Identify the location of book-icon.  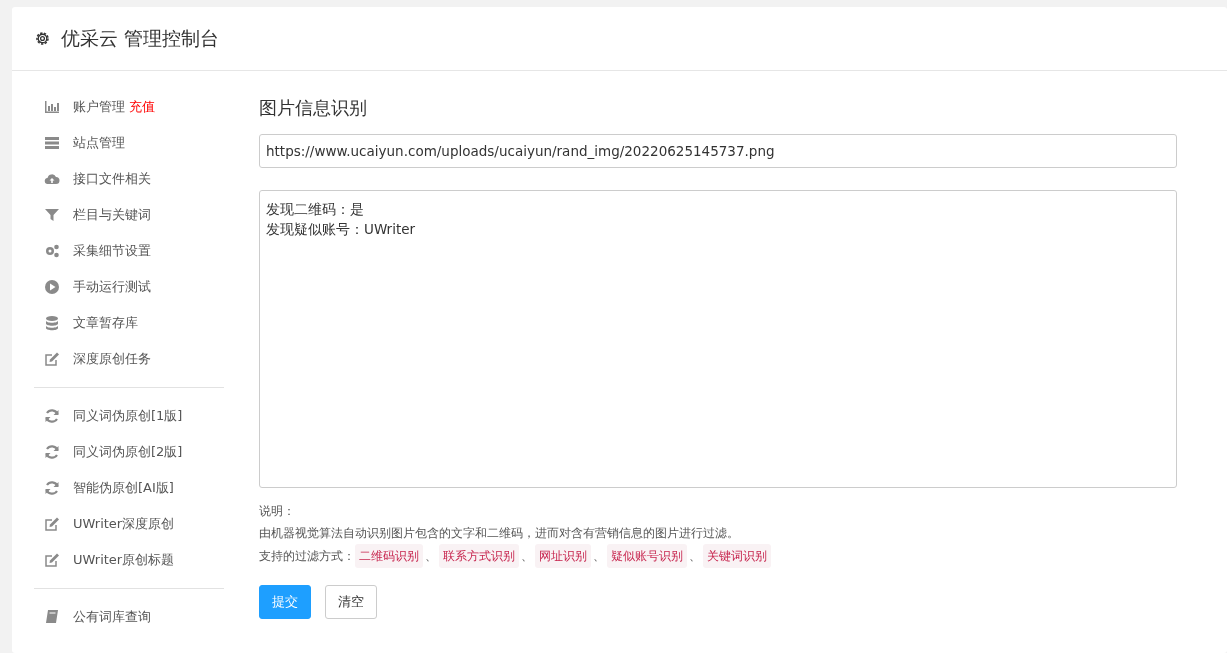
(52, 617).